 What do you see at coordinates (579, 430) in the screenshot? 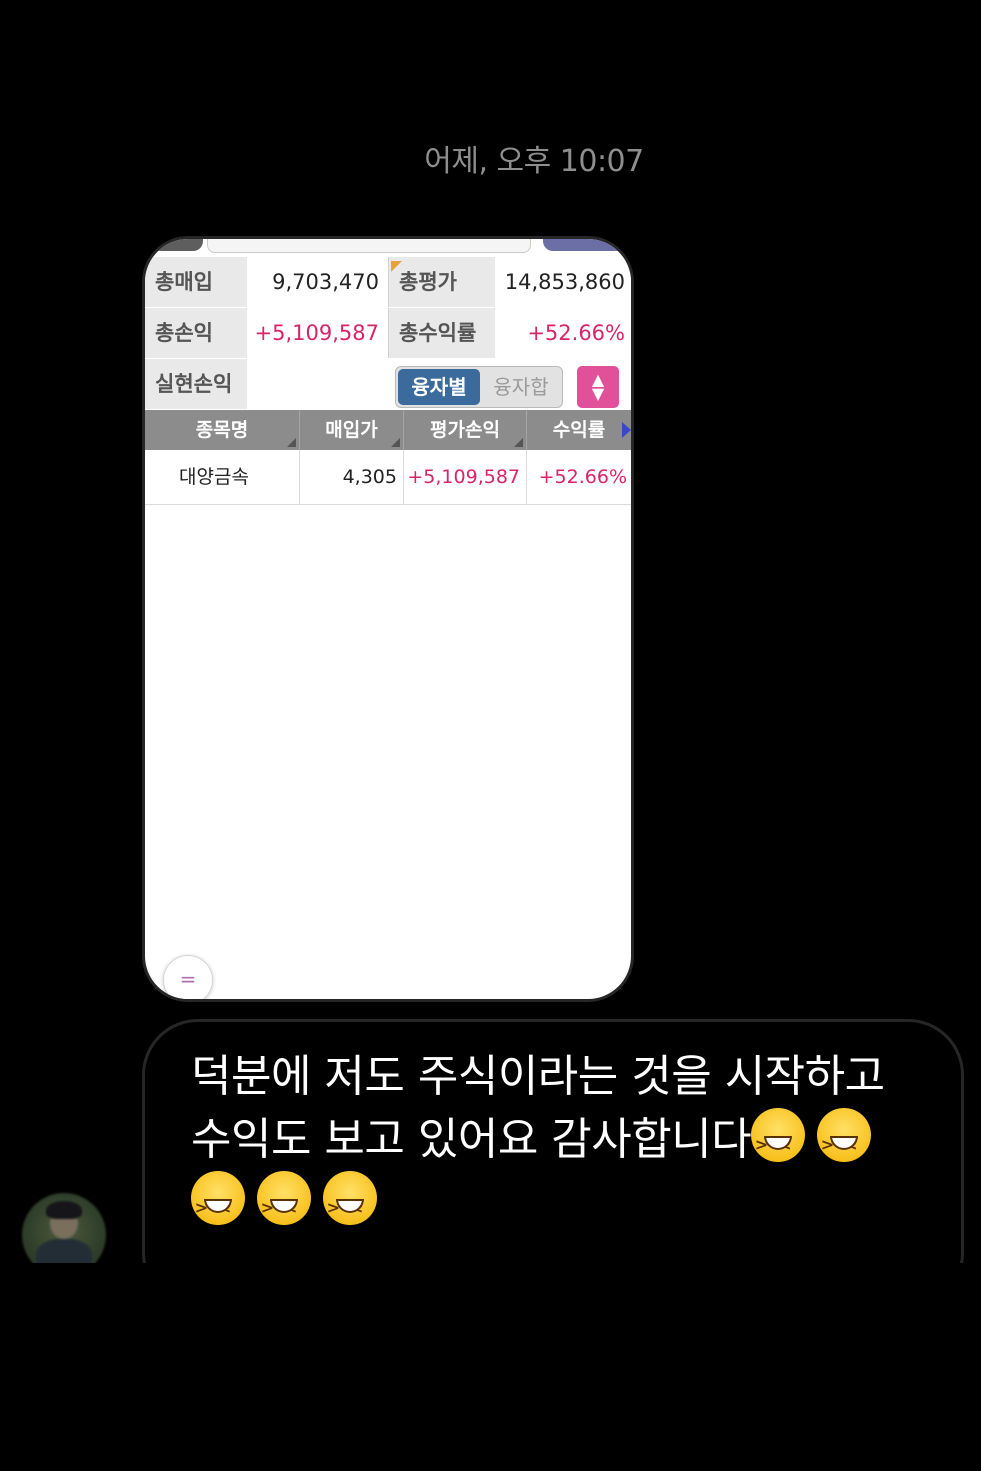
I see `col-header-rate: 수익률` at bounding box center [579, 430].